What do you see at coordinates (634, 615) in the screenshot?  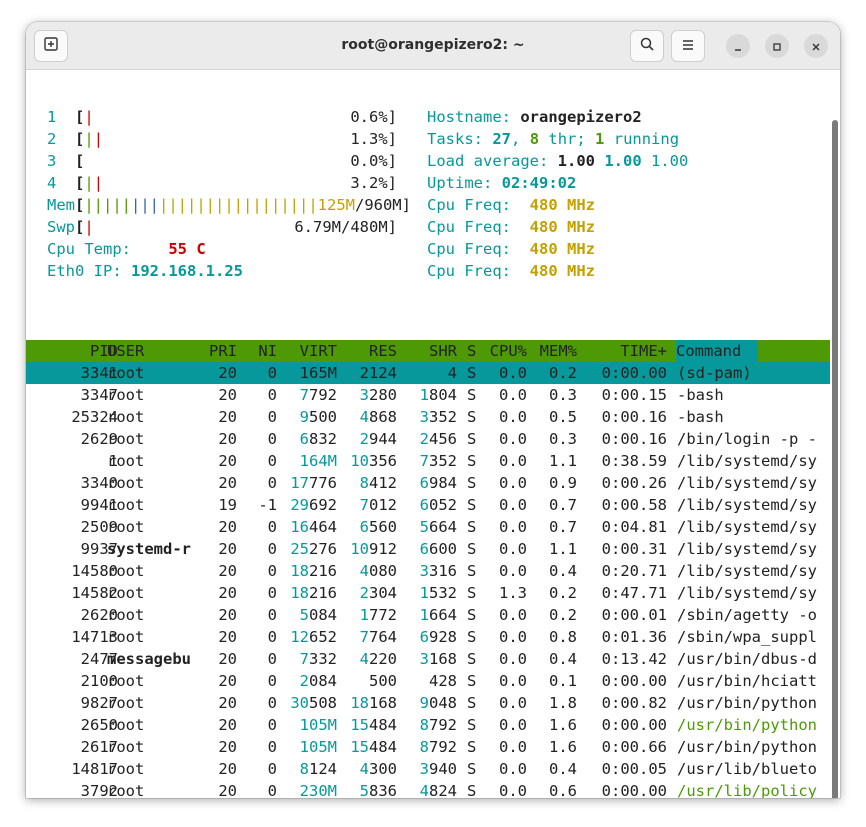 I see `cell-time: 0:00.01` at bounding box center [634, 615].